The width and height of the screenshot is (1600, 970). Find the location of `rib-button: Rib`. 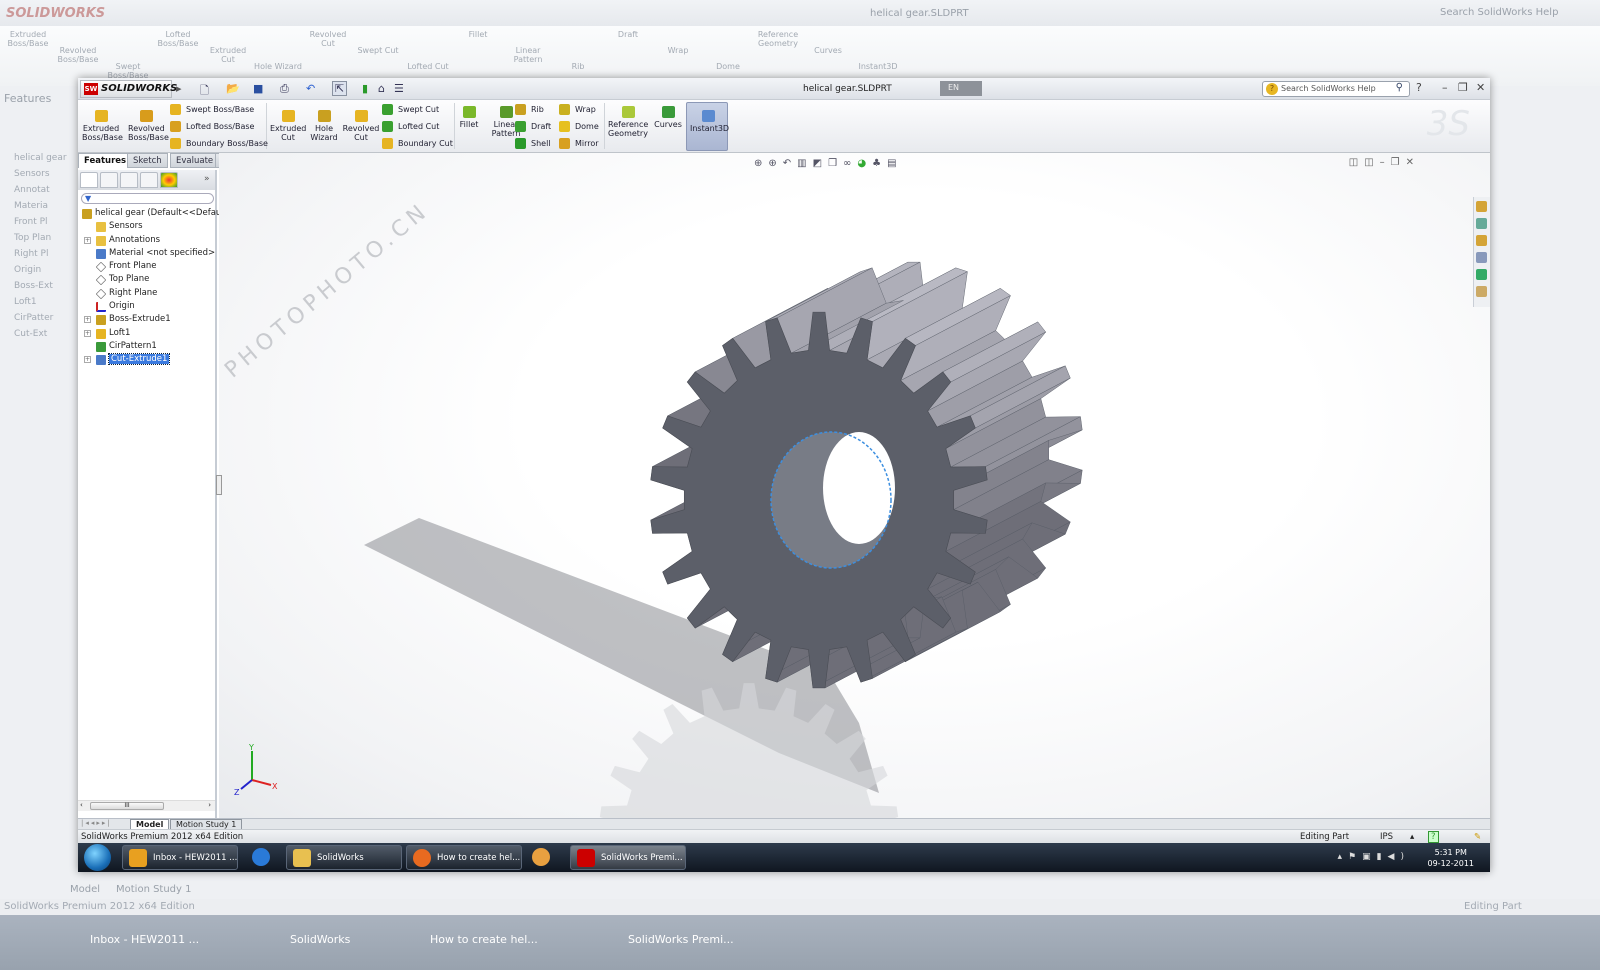

rib-button: Rib is located at coordinates (529, 109).